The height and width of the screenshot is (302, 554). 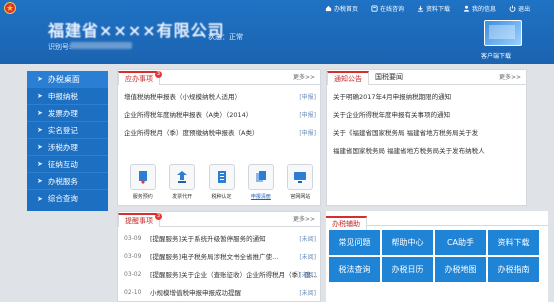 I want to click on account-status: 状态：正常, so click(x=225, y=37).